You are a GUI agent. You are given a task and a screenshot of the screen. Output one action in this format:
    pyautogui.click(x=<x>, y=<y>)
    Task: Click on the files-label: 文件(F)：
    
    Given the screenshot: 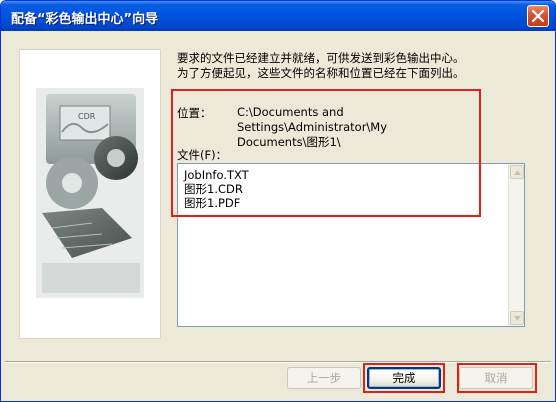 What is the action you would take?
    pyautogui.click(x=202, y=155)
    